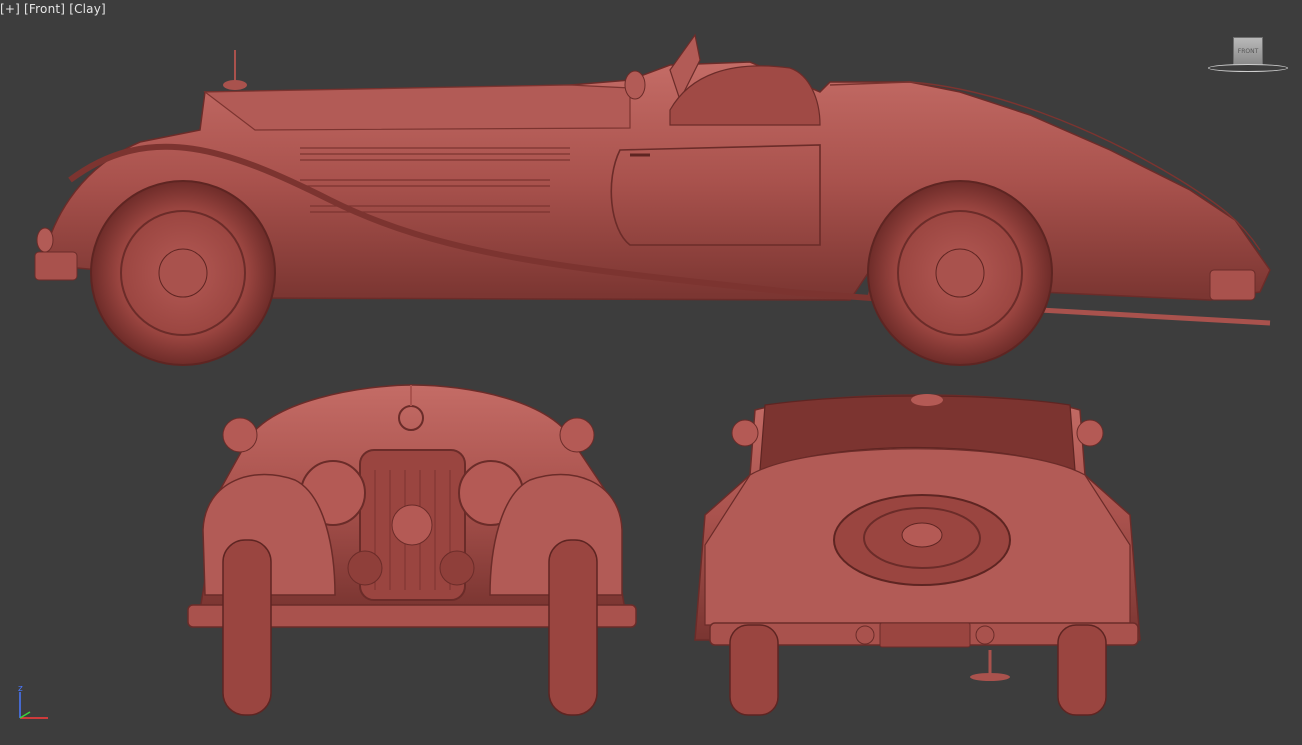 The height and width of the screenshot is (745, 1302). What do you see at coordinates (365, 568) in the screenshot?
I see `front-horn-left` at bounding box center [365, 568].